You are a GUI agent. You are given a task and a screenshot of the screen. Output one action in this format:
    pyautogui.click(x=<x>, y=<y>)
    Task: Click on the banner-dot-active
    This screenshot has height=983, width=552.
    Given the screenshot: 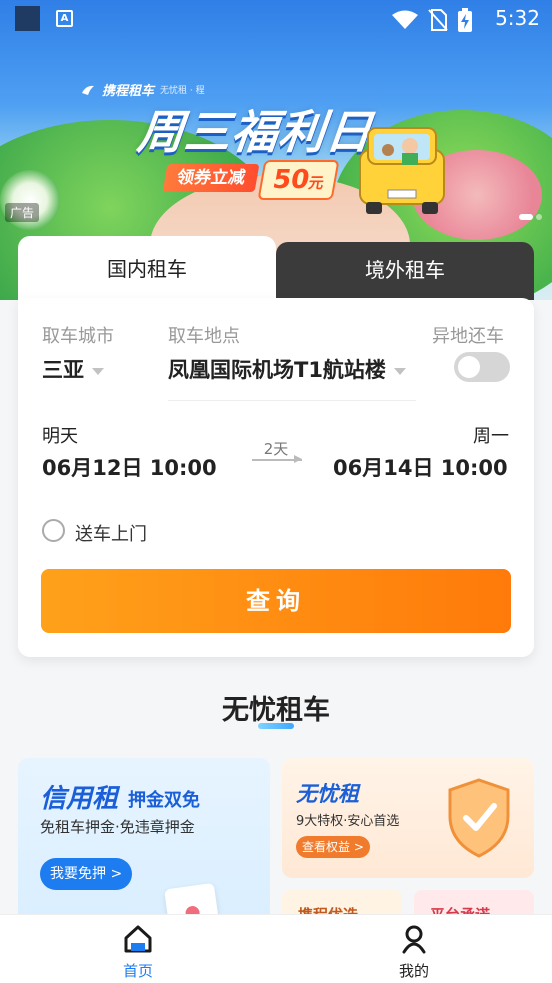 What is the action you would take?
    pyautogui.click(x=526, y=217)
    